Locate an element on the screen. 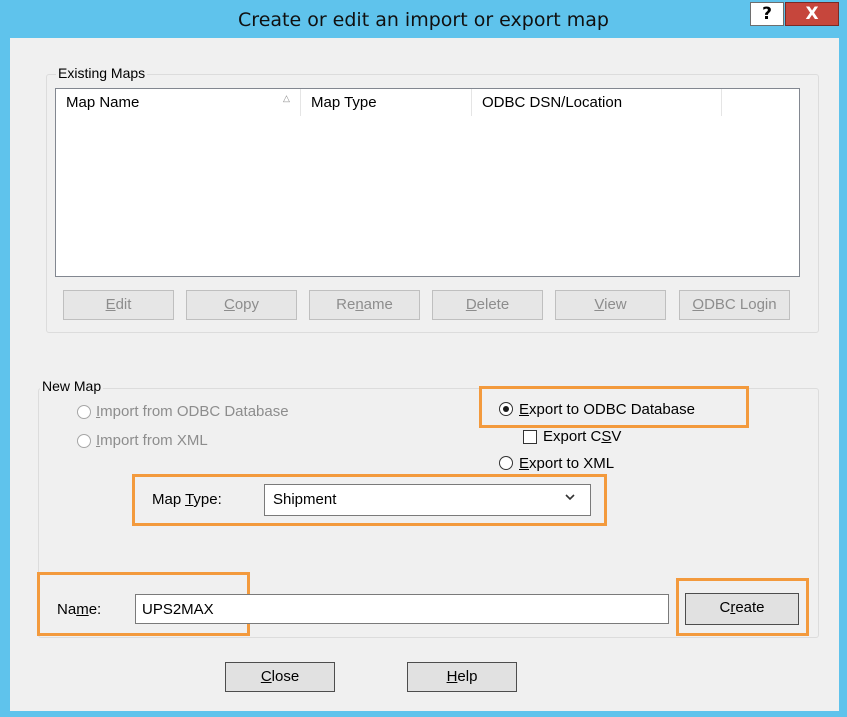 The width and height of the screenshot is (847, 717). new-map-label: New Map is located at coordinates (72, 386).